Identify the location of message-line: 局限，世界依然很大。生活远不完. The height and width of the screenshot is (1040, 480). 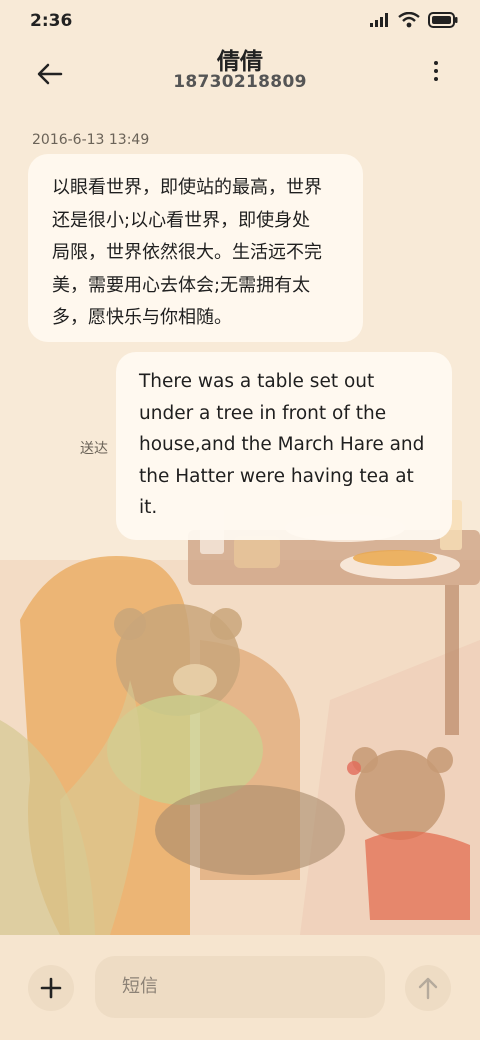
(187, 252).